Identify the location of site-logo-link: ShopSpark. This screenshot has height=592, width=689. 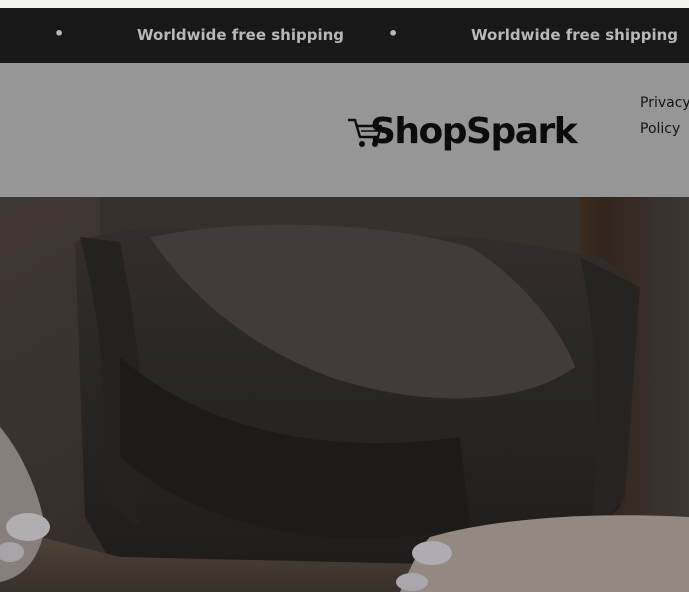
(463, 134).